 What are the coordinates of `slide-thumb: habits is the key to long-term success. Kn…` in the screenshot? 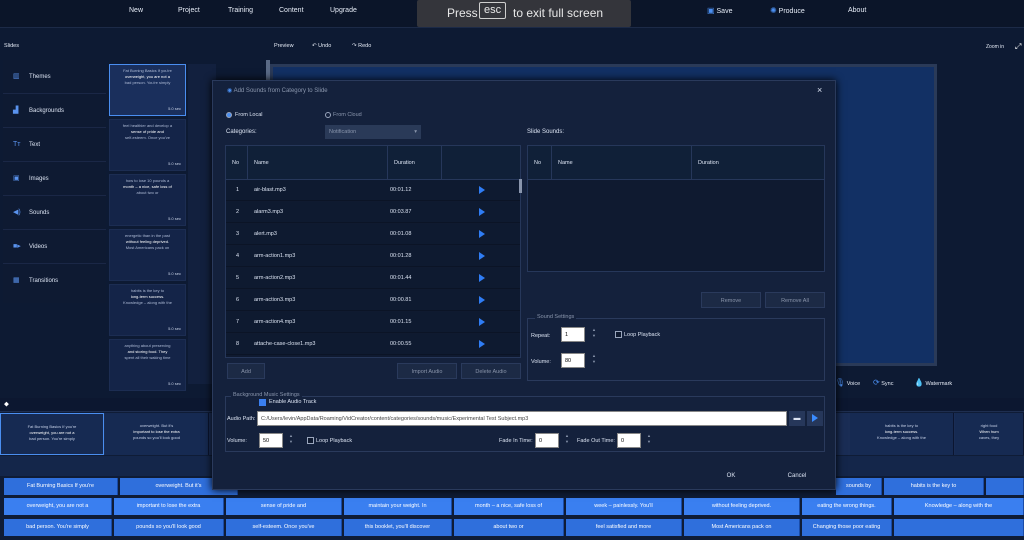 It's located at (147, 310).